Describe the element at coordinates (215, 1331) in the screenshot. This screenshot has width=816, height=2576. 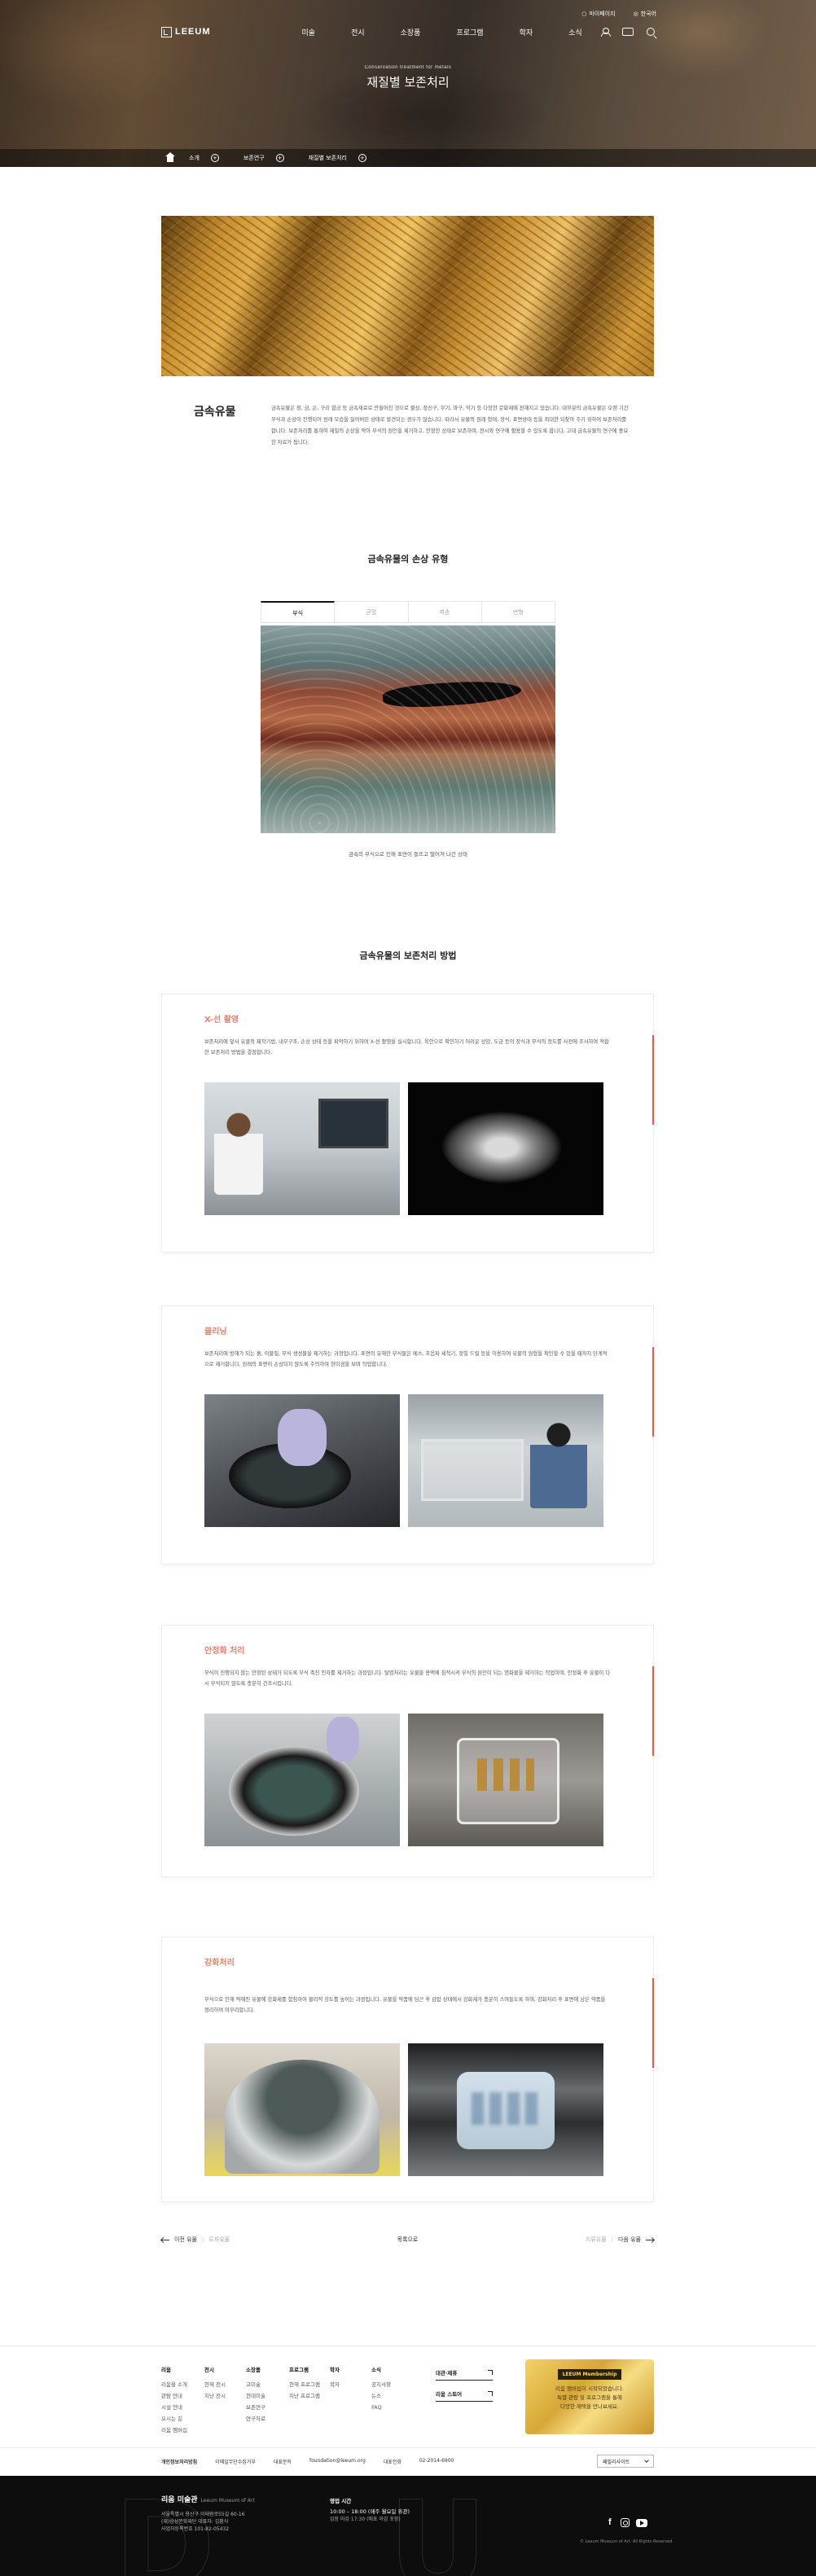
I see `method-heading: 클리닝` at that location.